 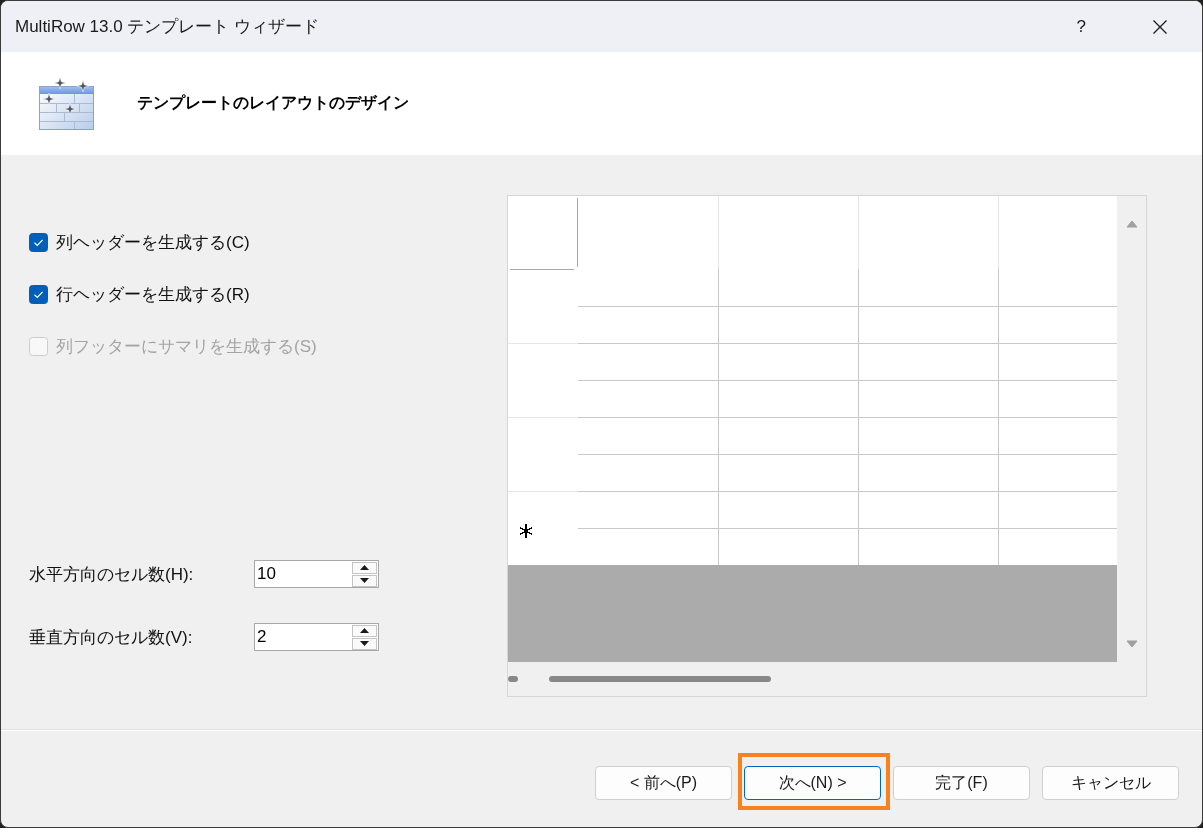 I want to click on close-button, so click(x=1160, y=26).